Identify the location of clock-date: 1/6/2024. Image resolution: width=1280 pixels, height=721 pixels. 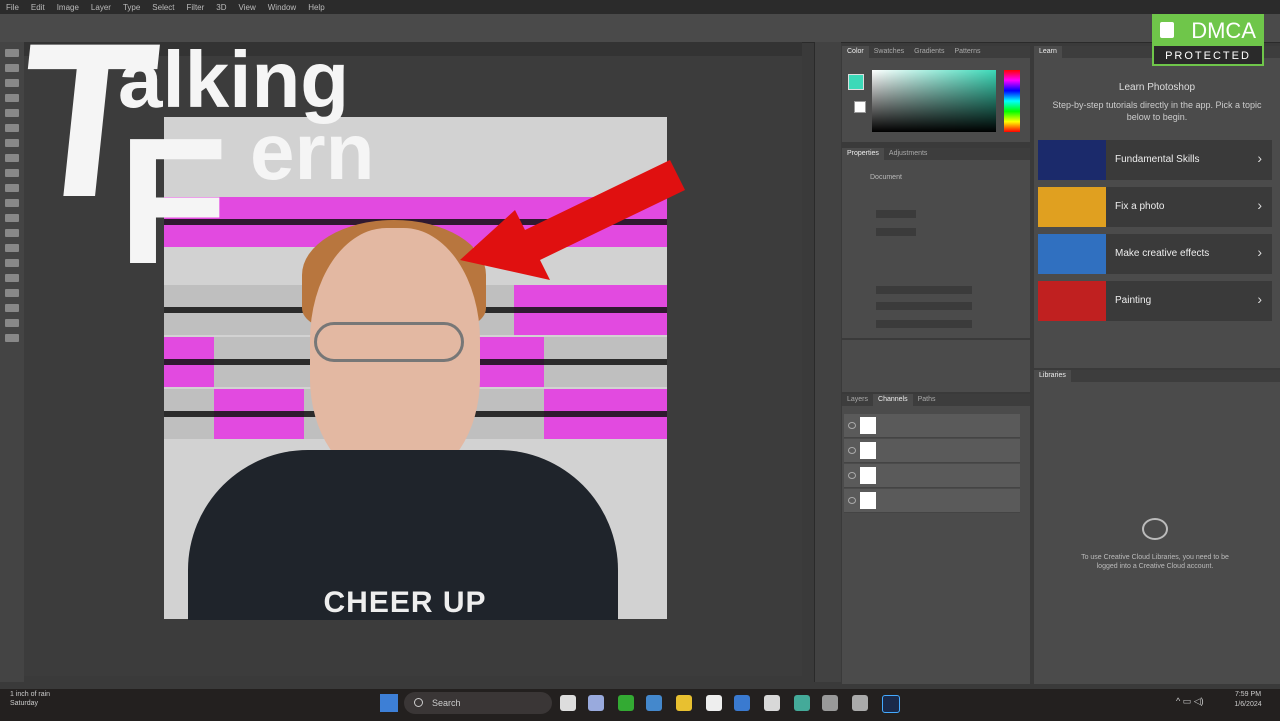
(1248, 704).